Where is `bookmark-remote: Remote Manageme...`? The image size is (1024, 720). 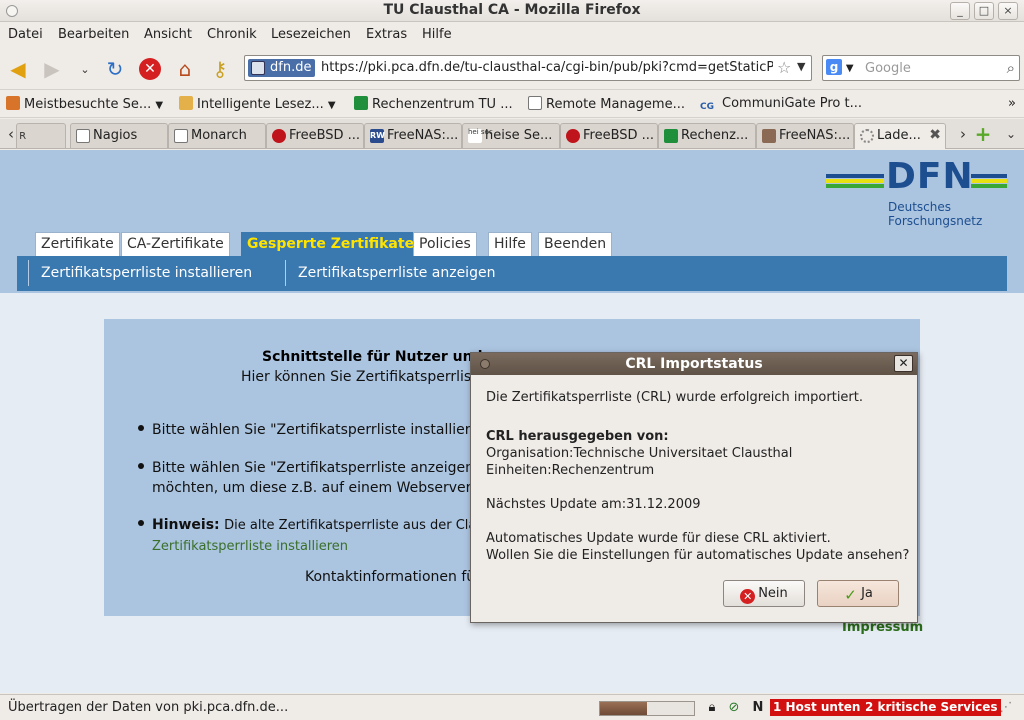 bookmark-remote: Remote Manageme... is located at coordinates (606, 104).